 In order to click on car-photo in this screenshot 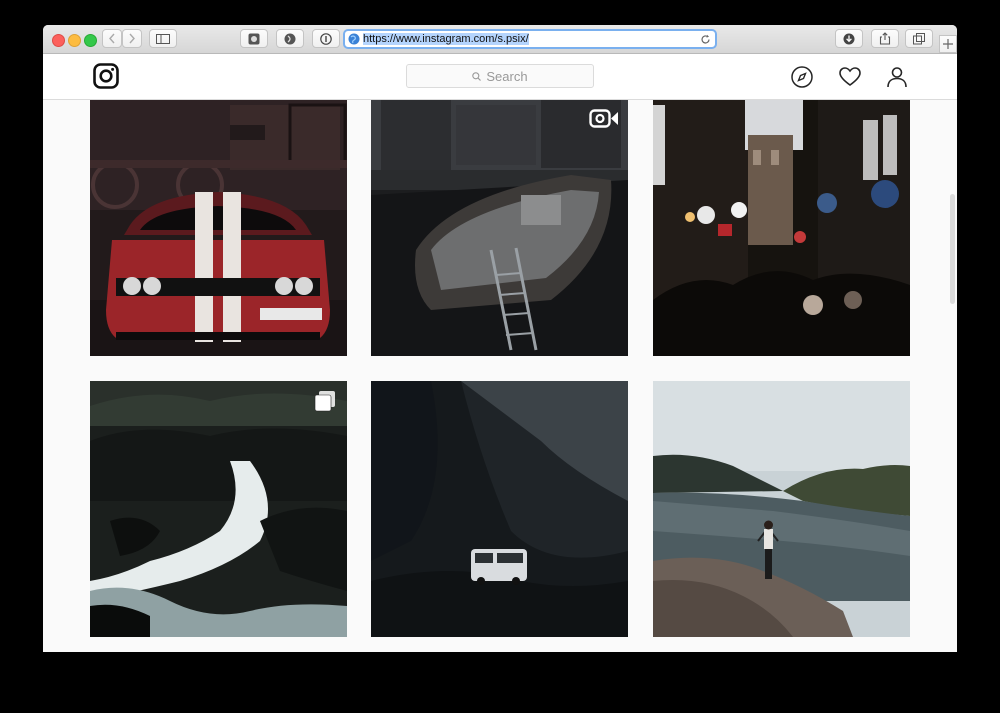, I will do `click(218, 228)`.